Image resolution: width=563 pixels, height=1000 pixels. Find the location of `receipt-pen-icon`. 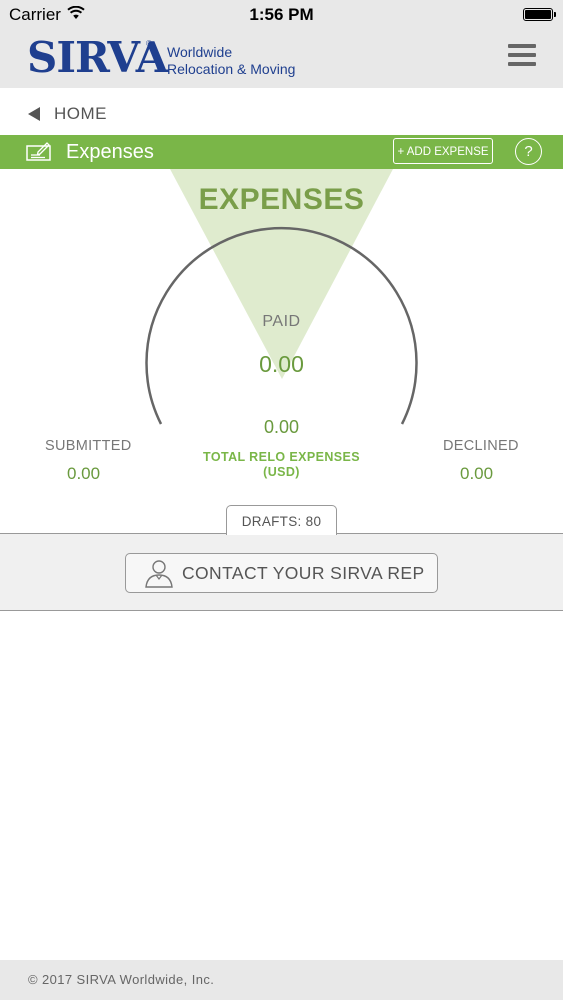

receipt-pen-icon is located at coordinates (38, 151).